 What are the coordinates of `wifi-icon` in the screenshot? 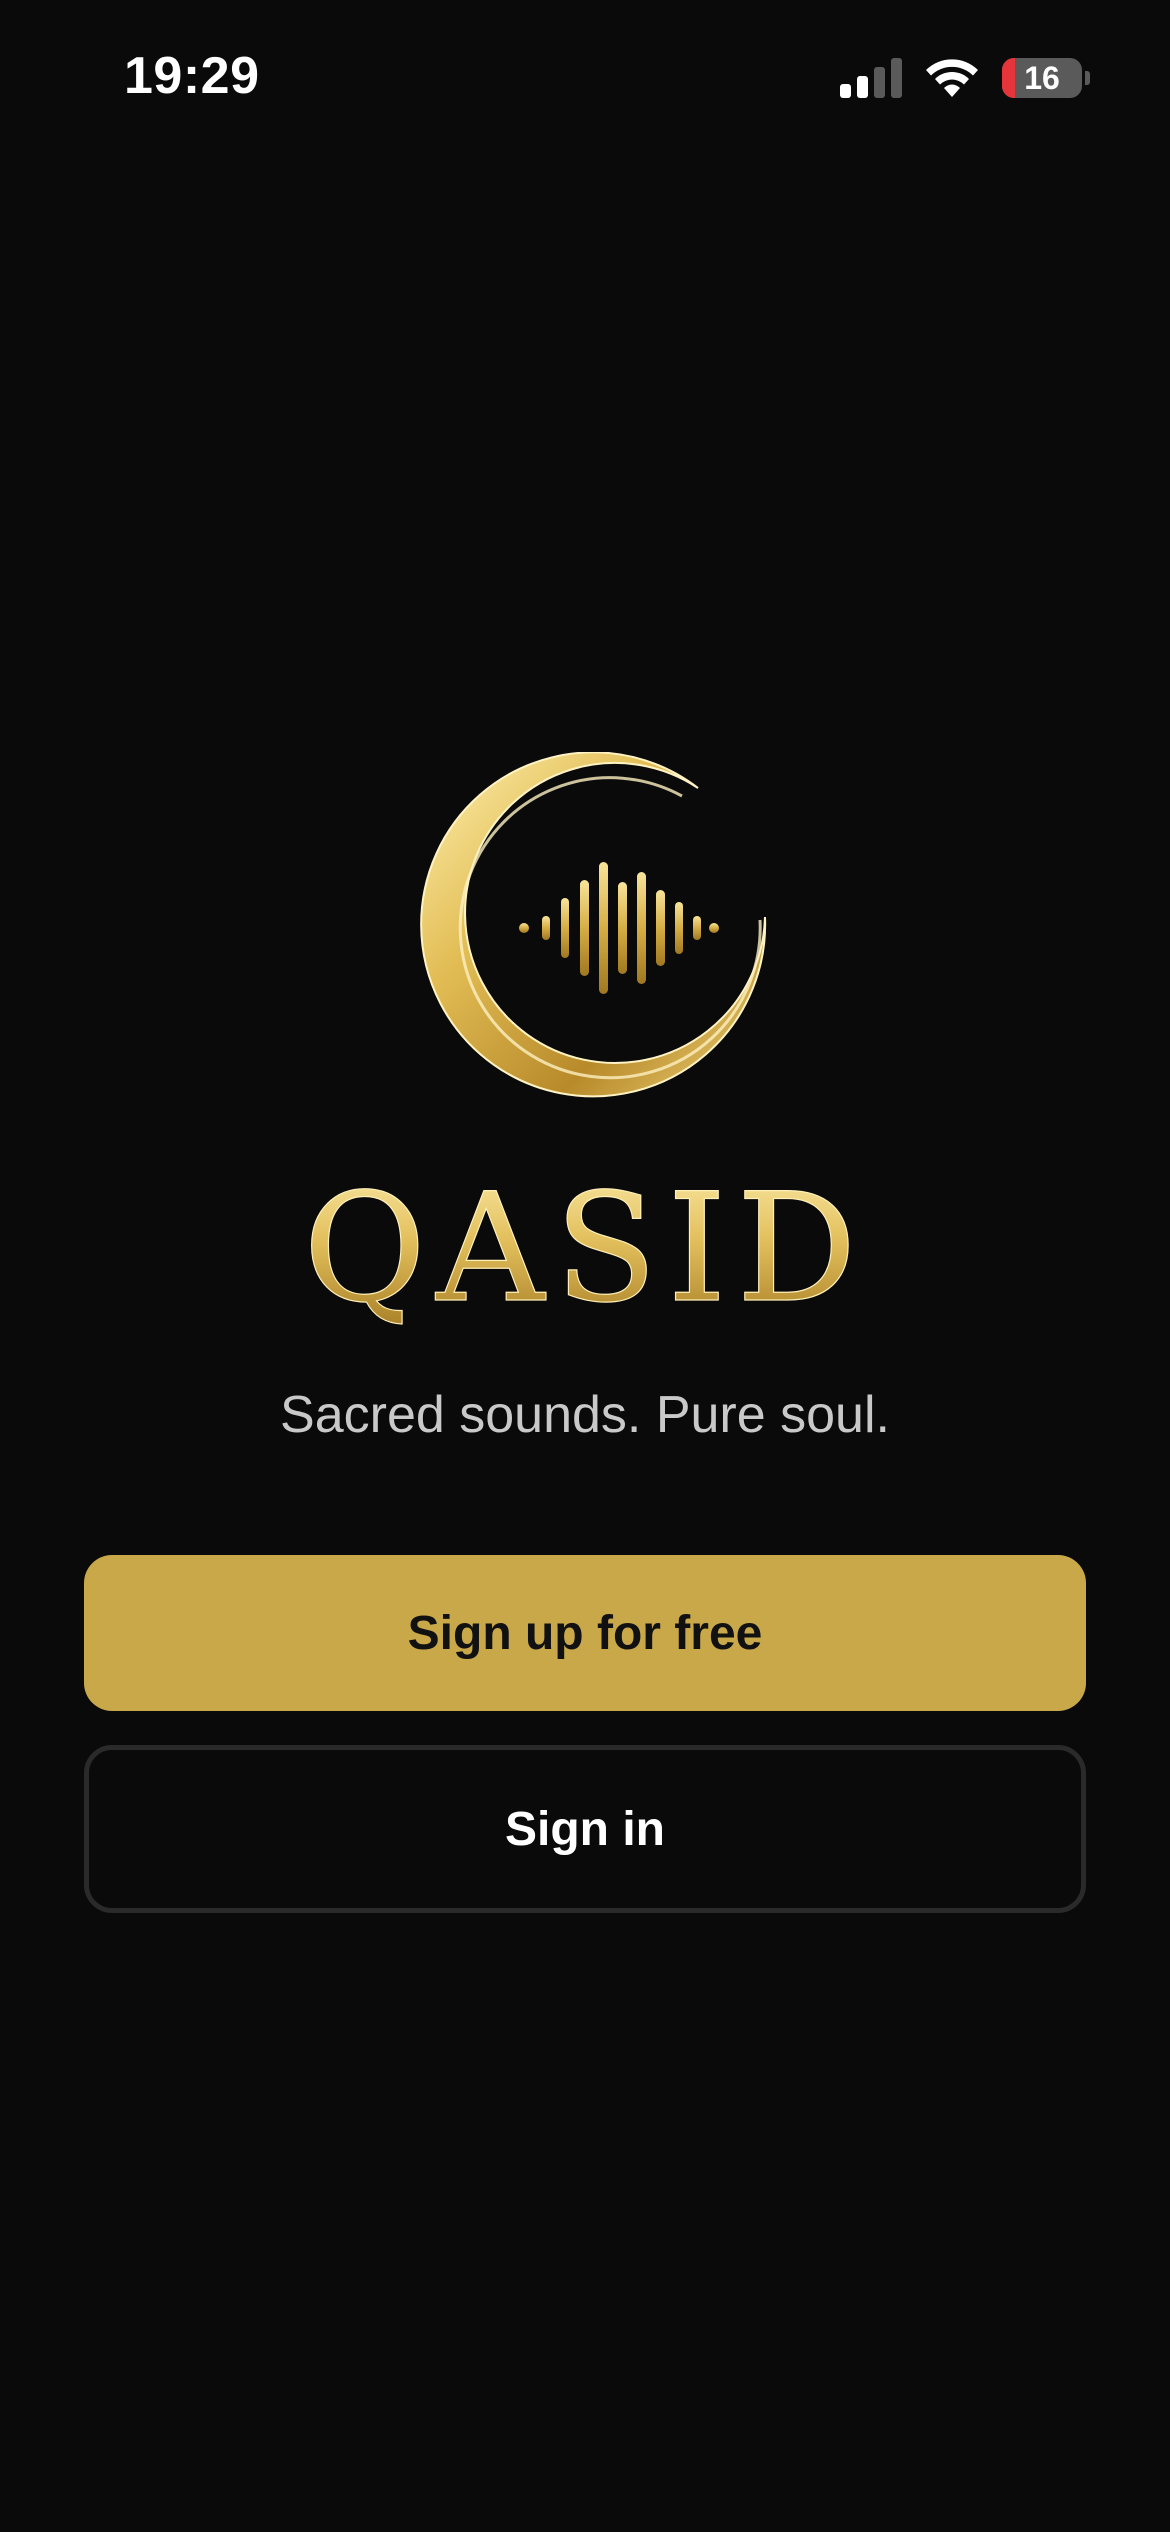 It's located at (952, 78).